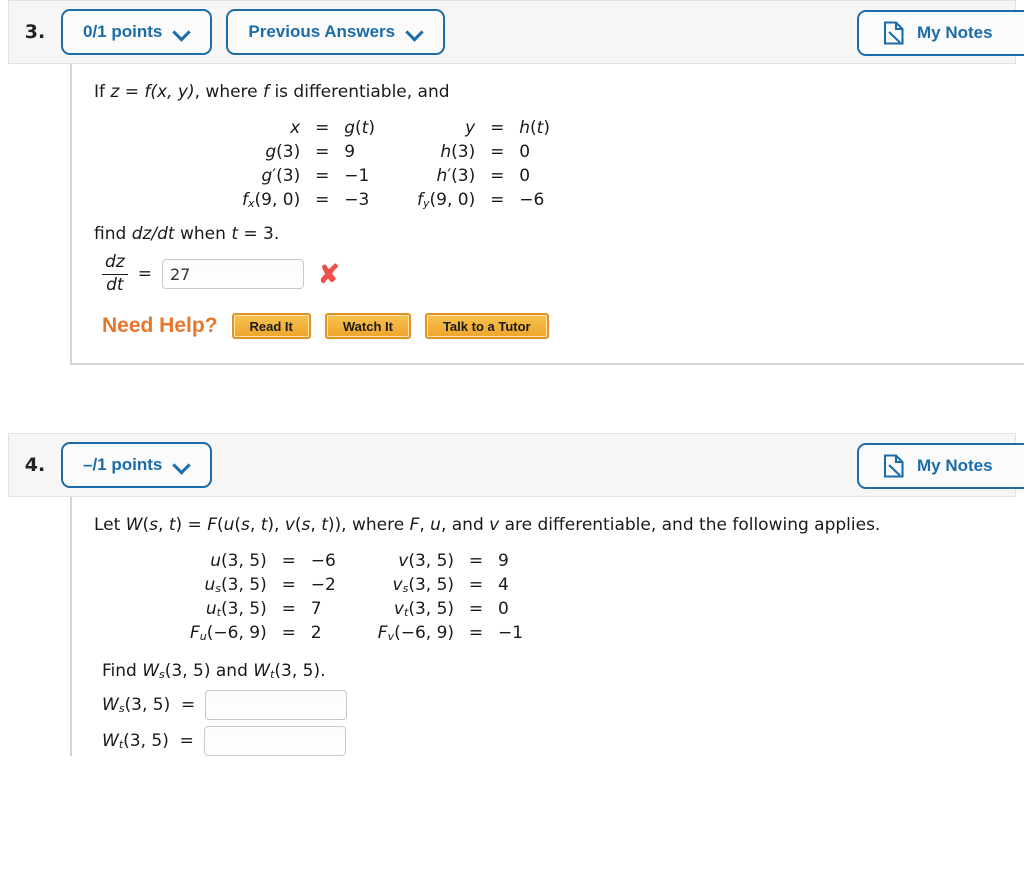 This screenshot has height=880, width=1024. What do you see at coordinates (229, 92) in the screenshot?
I see `statement-middle: , where` at bounding box center [229, 92].